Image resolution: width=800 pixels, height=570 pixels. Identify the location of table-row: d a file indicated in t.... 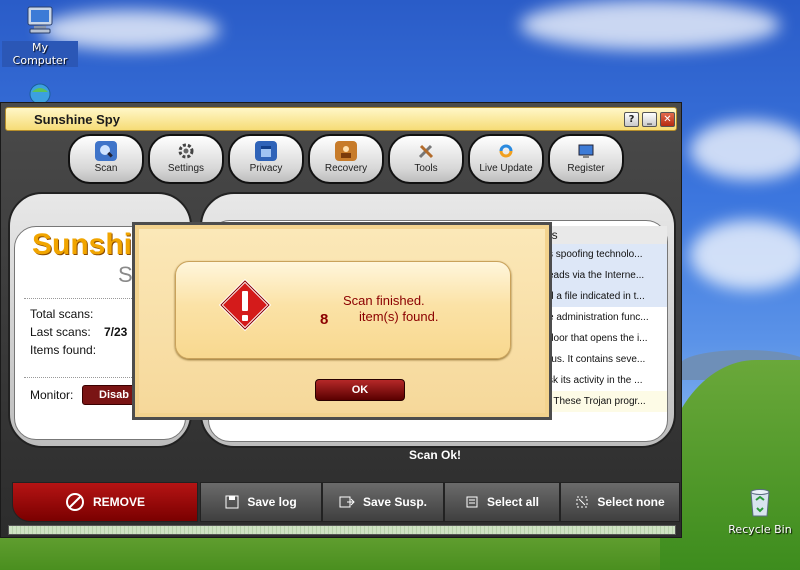
(606, 296).